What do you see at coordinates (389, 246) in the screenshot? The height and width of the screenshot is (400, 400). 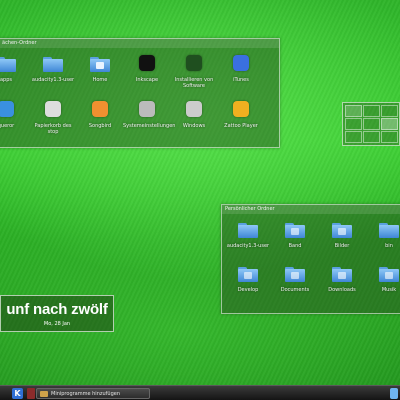 I see `personal-folder-item-label: bin` at bounding box center [389, 246].